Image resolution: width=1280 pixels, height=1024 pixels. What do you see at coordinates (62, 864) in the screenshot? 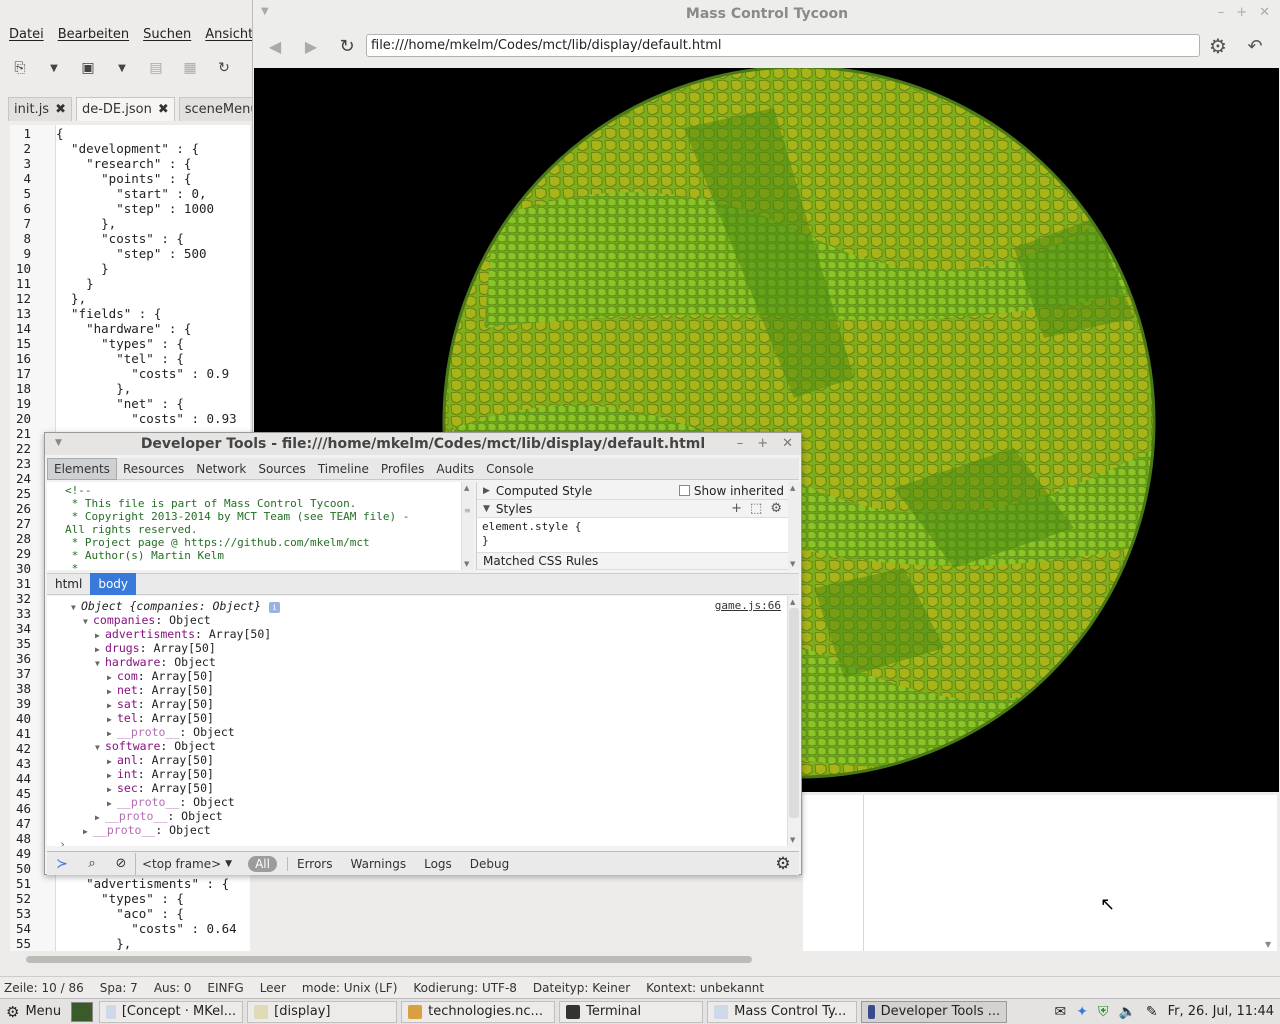
I see `console-drawer-icon: ≻` at bounding box center [62, 864].